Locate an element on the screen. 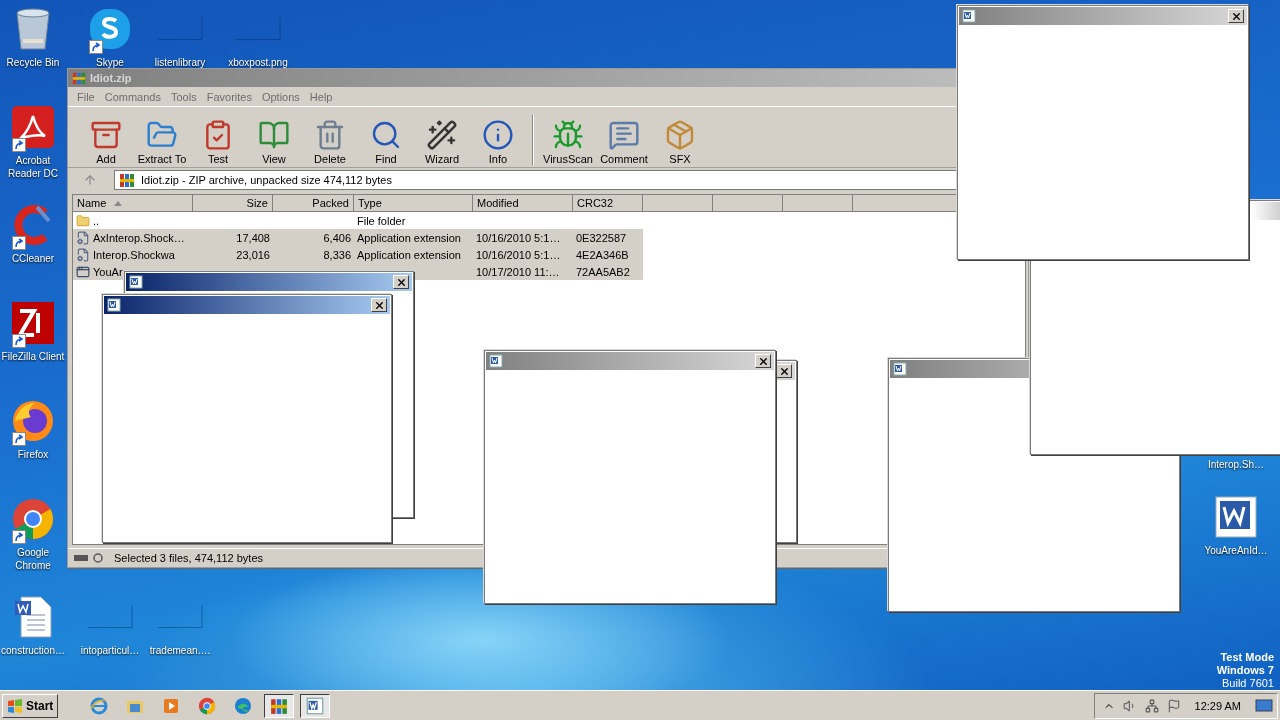 This screenshot has height=720, width=1280. bug-icon is located at coordinates (568, 135).